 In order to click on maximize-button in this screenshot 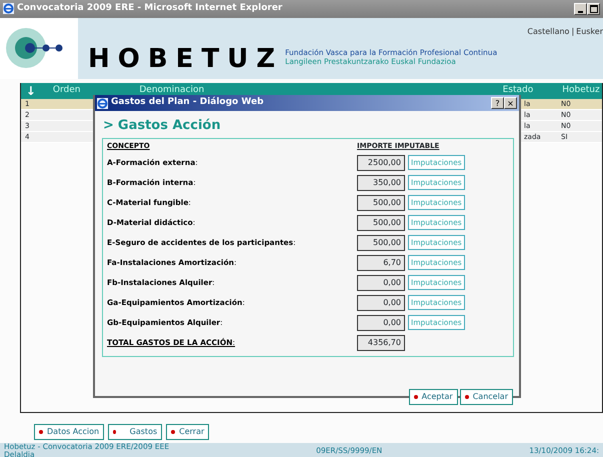, I will do `click(593, 8)`.